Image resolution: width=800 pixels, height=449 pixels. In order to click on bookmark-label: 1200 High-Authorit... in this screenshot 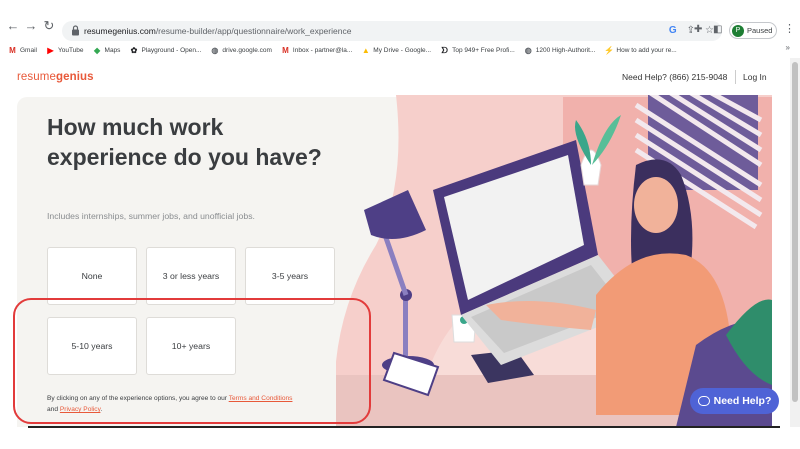, I will do `click(565, 50)`.